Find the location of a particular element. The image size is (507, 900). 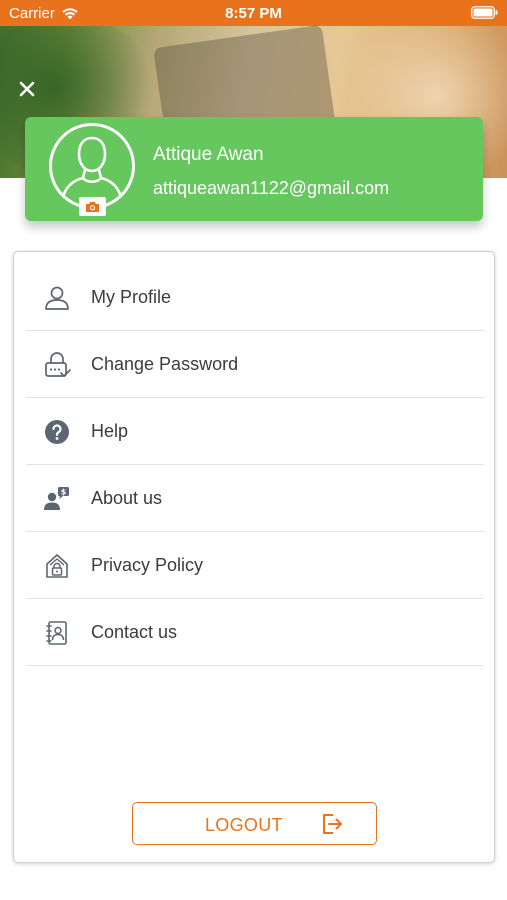

close-button is located at coordinates (27, 89).